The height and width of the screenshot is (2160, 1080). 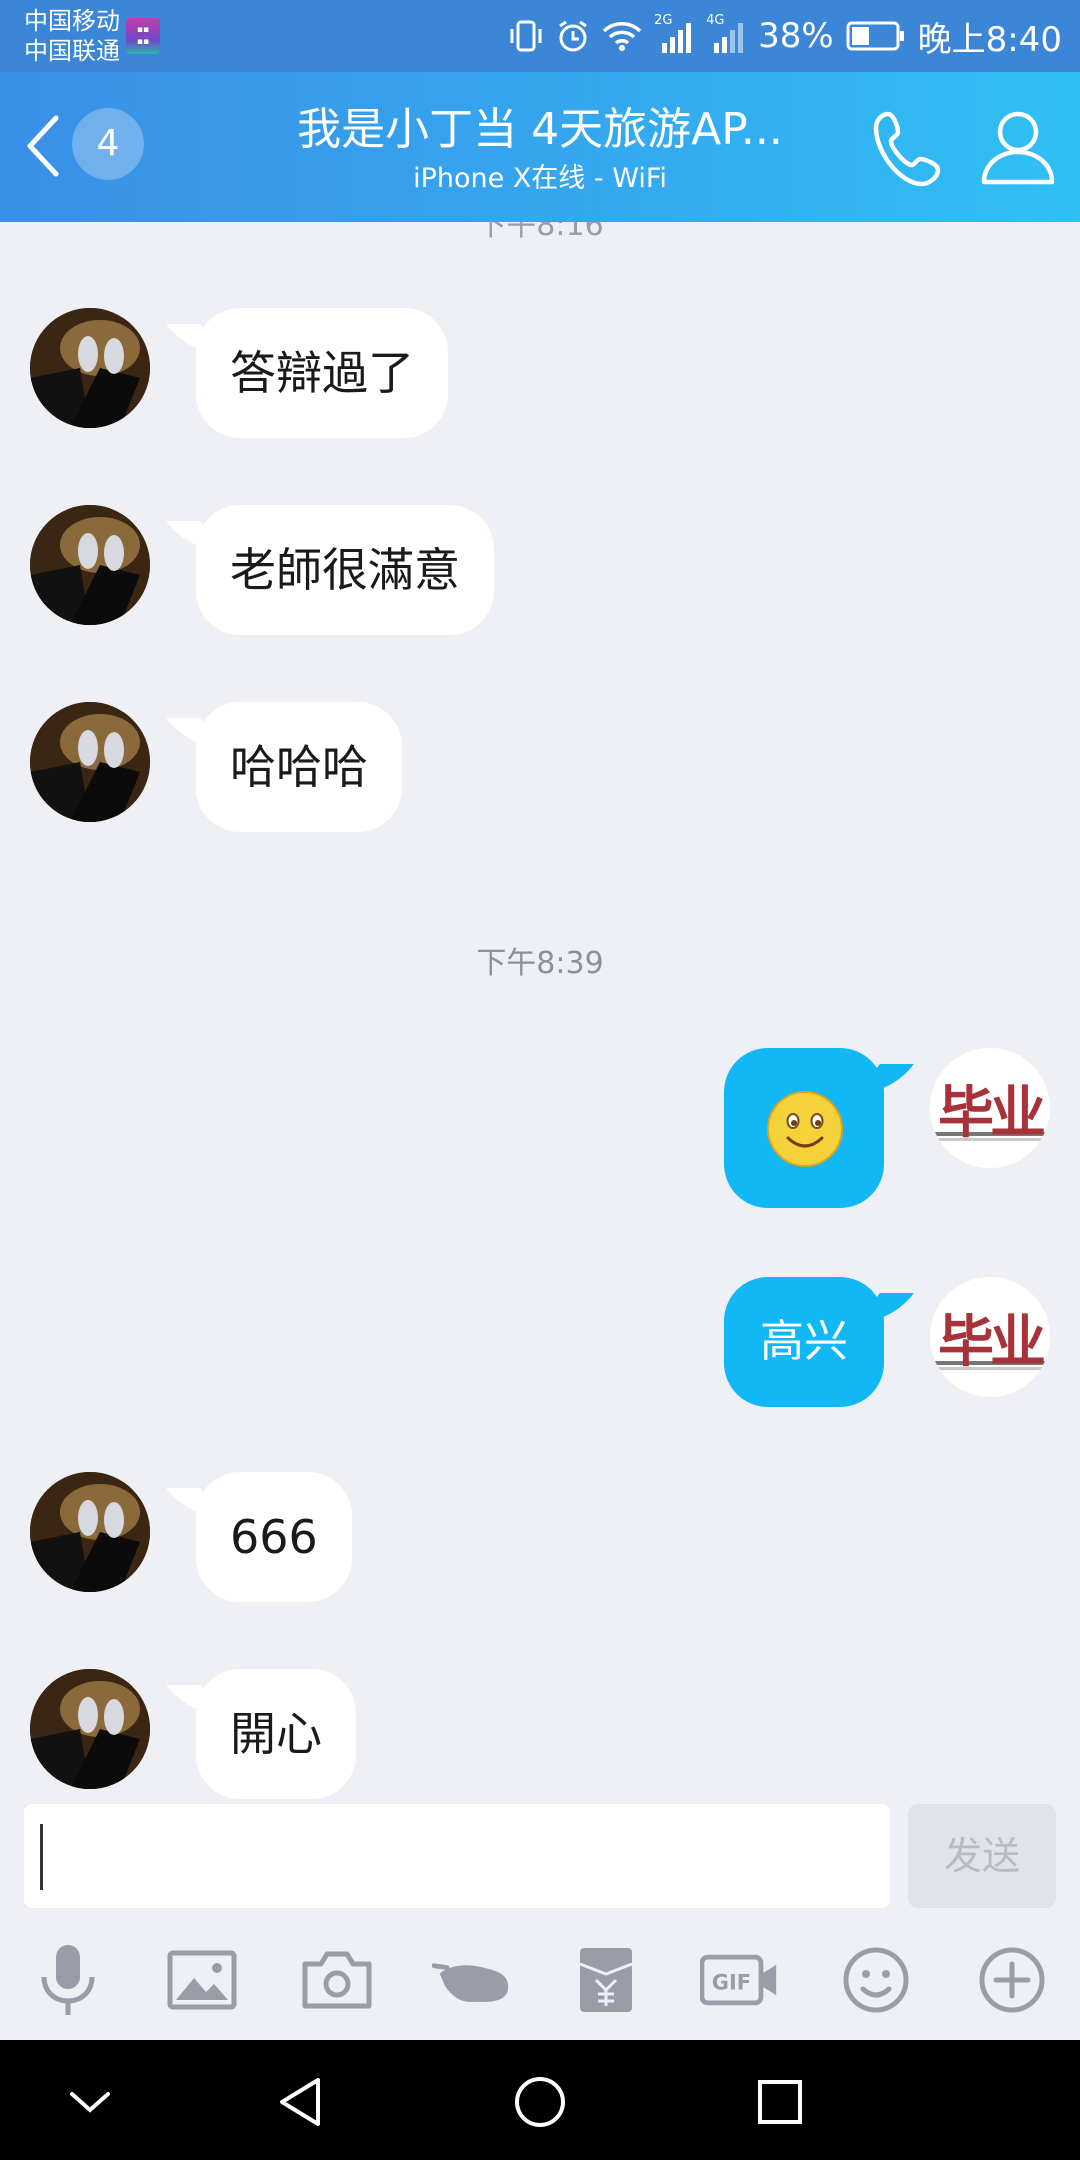 What do you see at coordinates (876, 36) in the screenshot?
I see `battery-icon` at bounding box center [876, 36].